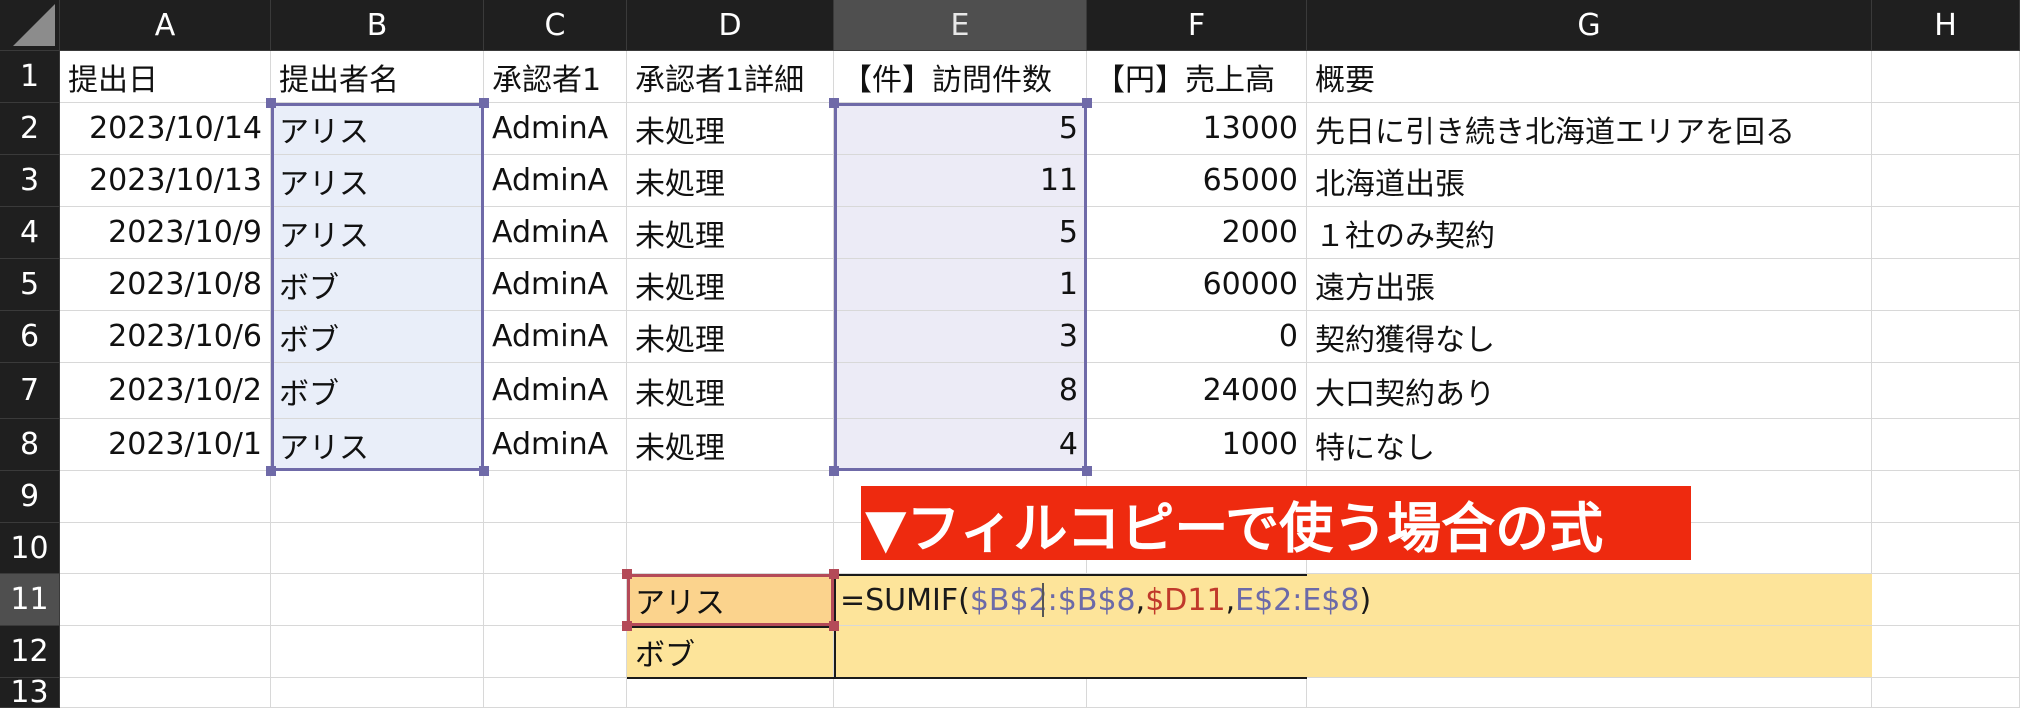 This screenshot has height=710, width=2020. What do you see at coordinates (30, 233) in the screenshot?
I see `row-header-4: 4` at bounding box center [30, 233].